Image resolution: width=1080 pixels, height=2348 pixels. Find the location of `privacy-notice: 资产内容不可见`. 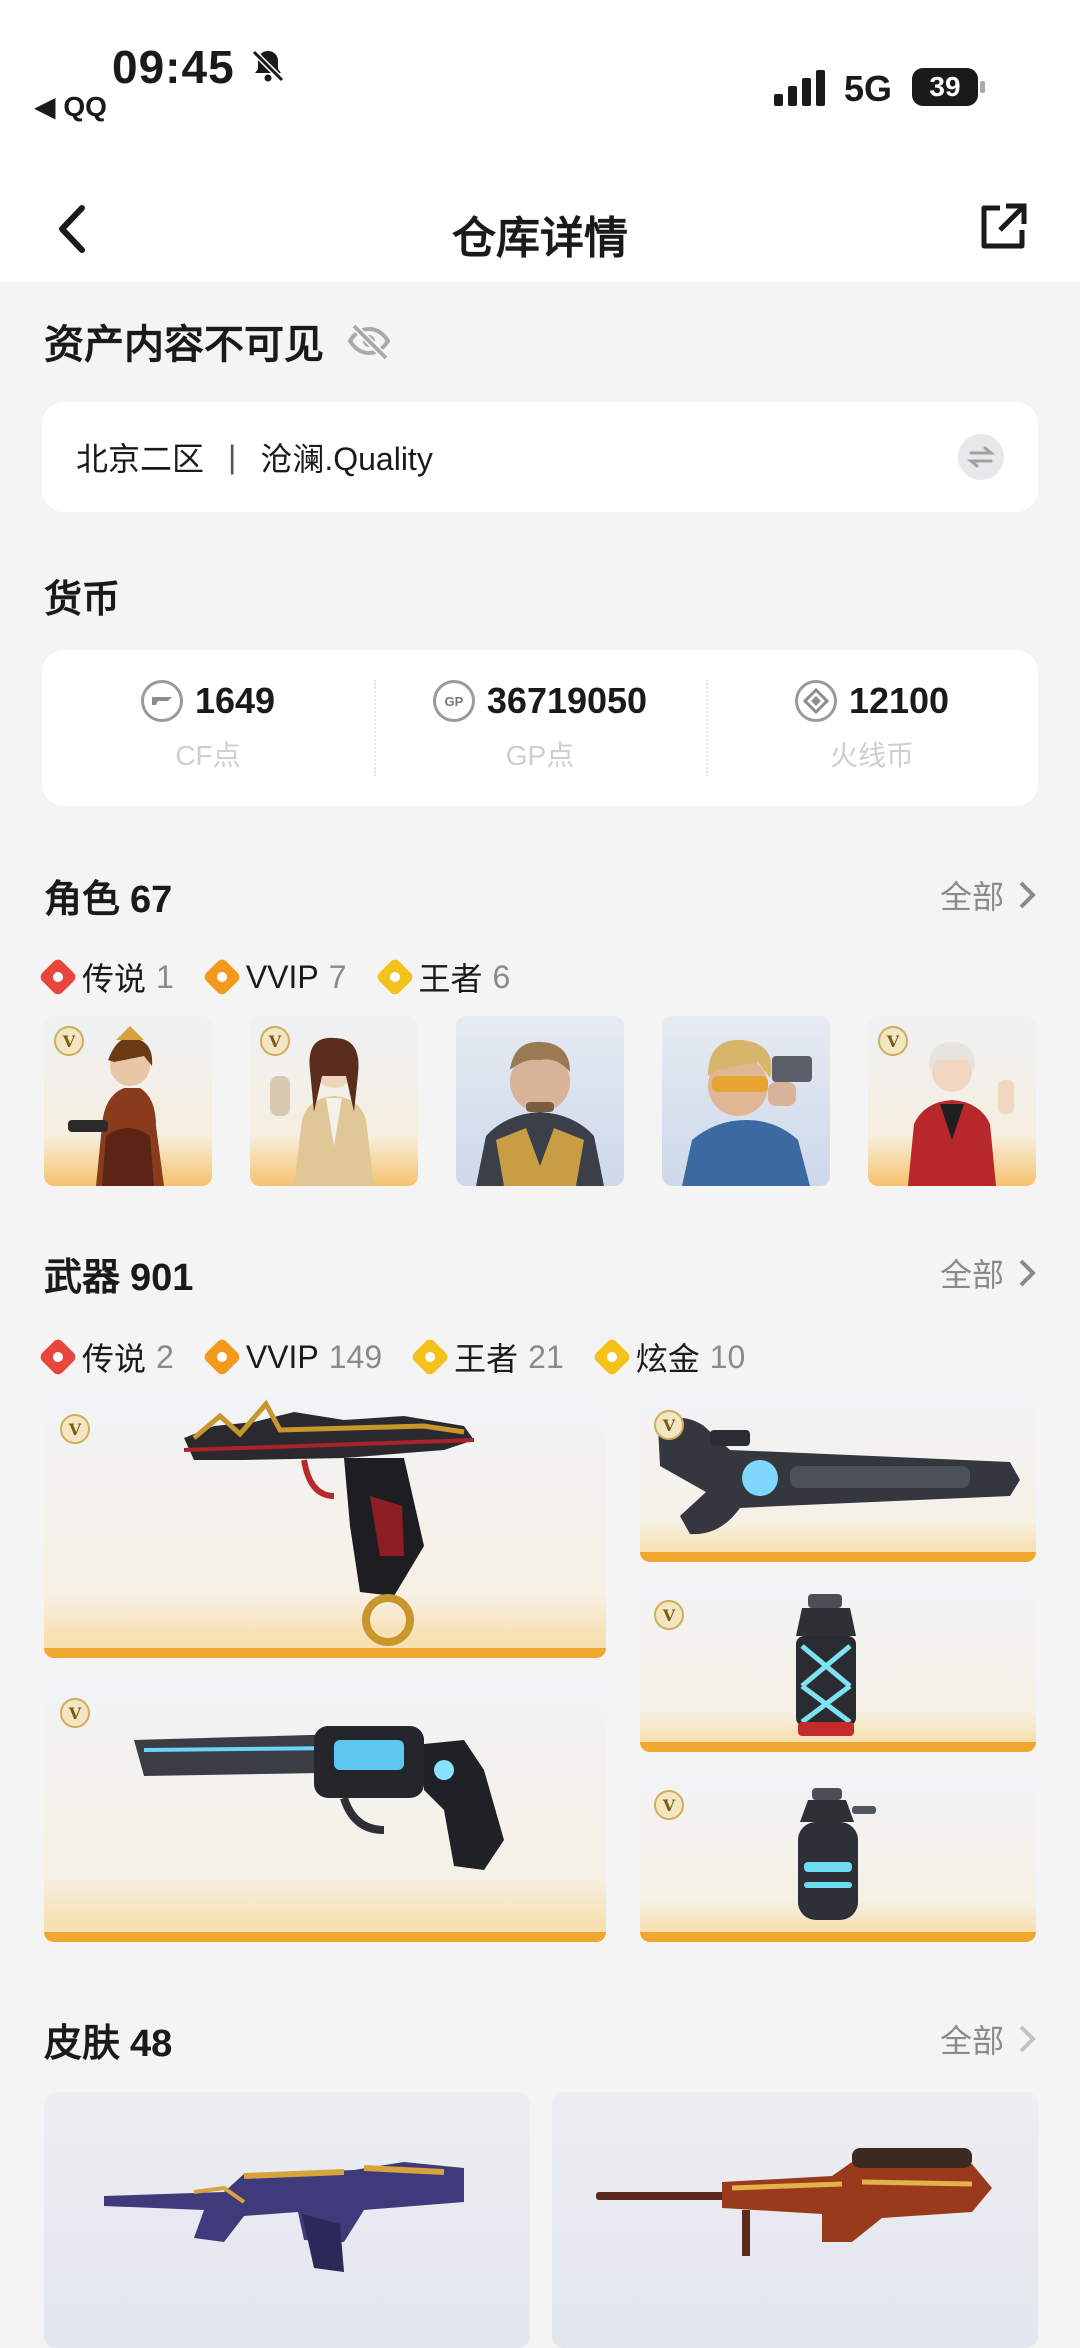

privacy-notice: 资产内容不可见 is located at coordinates (218, 341).